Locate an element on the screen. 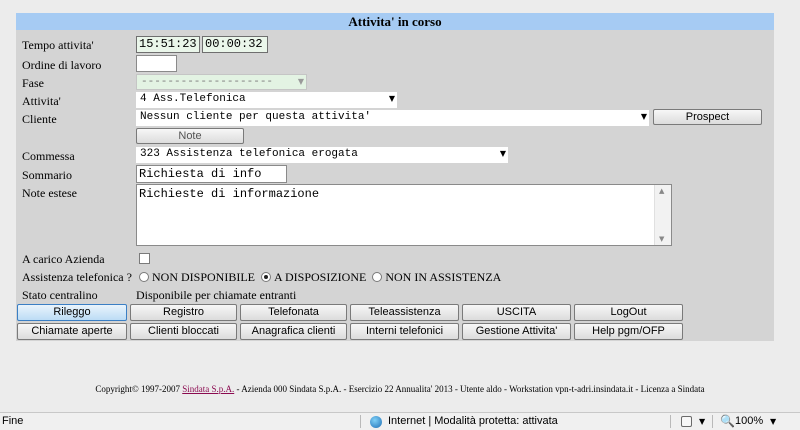  label-note-estese: Note estese is located at coordinates (49, 193).